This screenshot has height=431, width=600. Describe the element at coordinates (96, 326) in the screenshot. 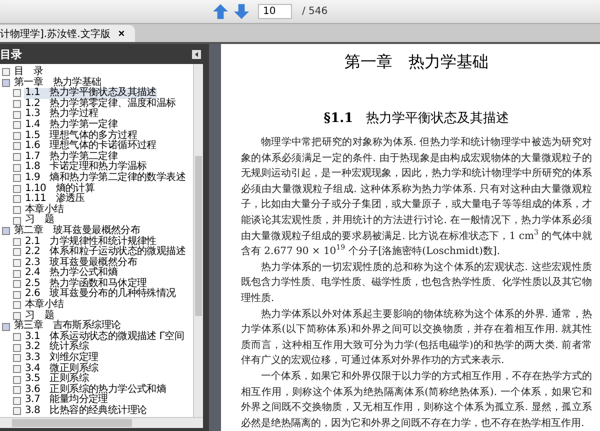

I see `toc-item: 第三章 吉布斯系综理论` at that location.